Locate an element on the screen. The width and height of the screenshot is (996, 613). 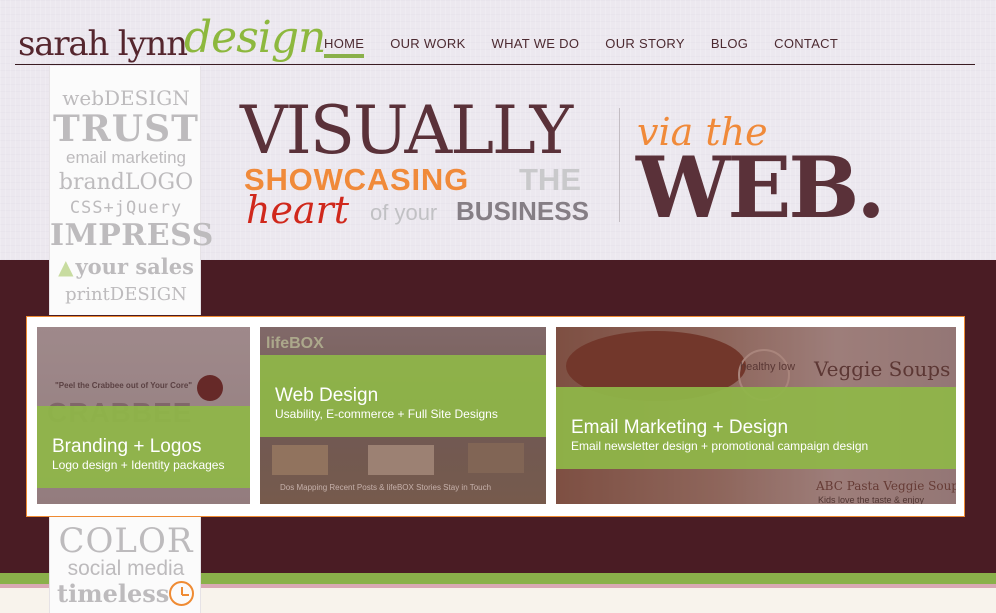
tag-impress: IMPRESS is located at coordinates (132, 235).